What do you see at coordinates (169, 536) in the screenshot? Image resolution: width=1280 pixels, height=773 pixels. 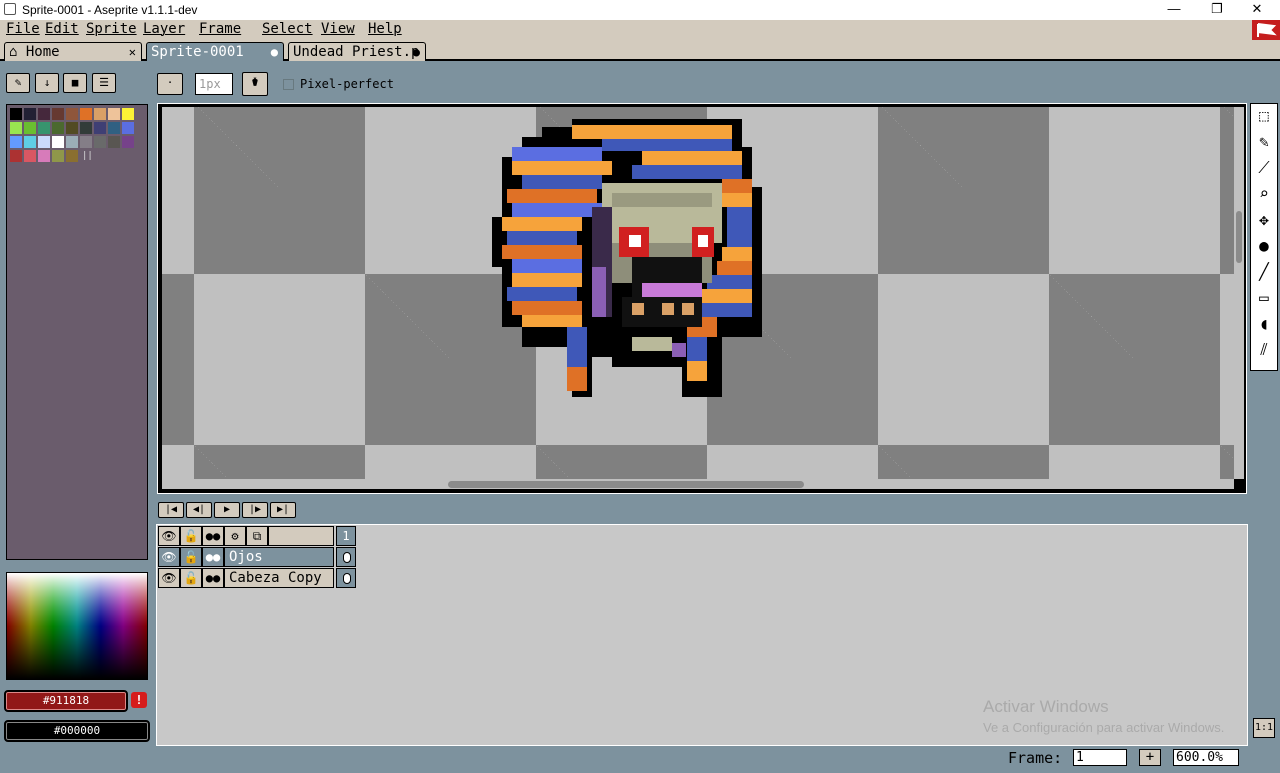 I see `visibility-header-icon: 👁` at bounding box center [169, 536].